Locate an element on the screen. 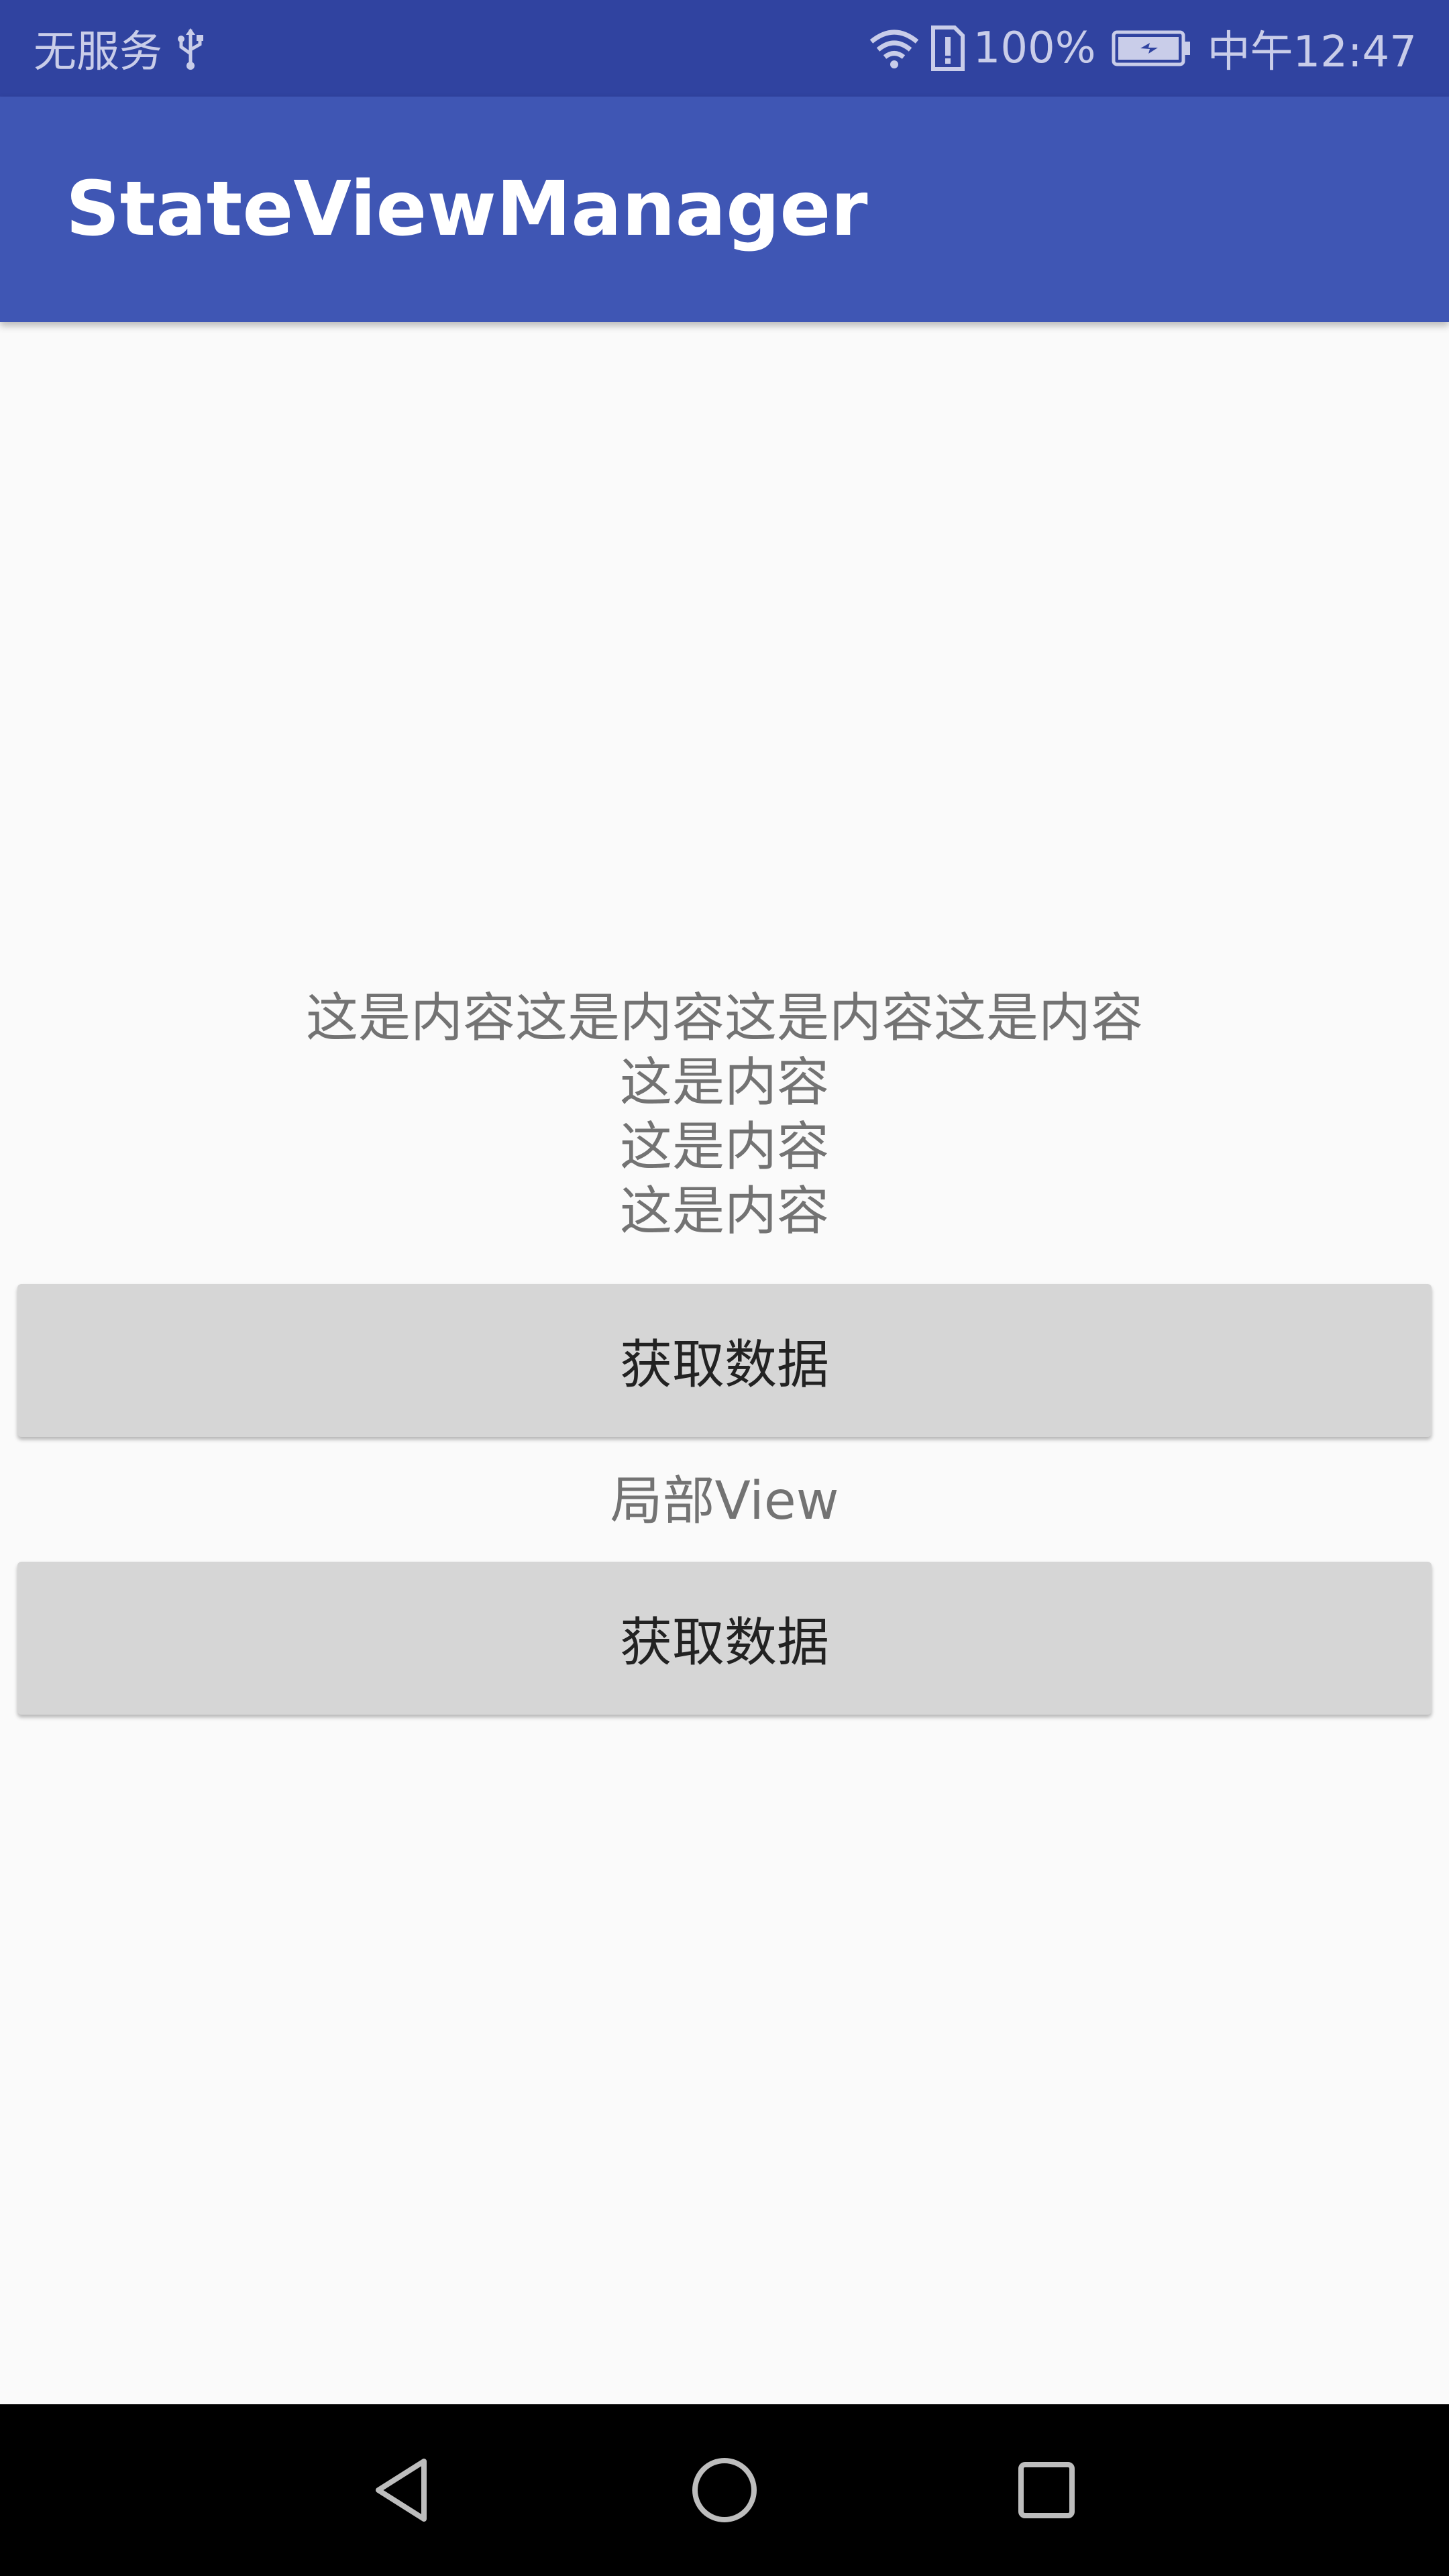 This screenshot has height=2576, width=1449. app-bar: StateViewManager is located at coordinates (724, 209).